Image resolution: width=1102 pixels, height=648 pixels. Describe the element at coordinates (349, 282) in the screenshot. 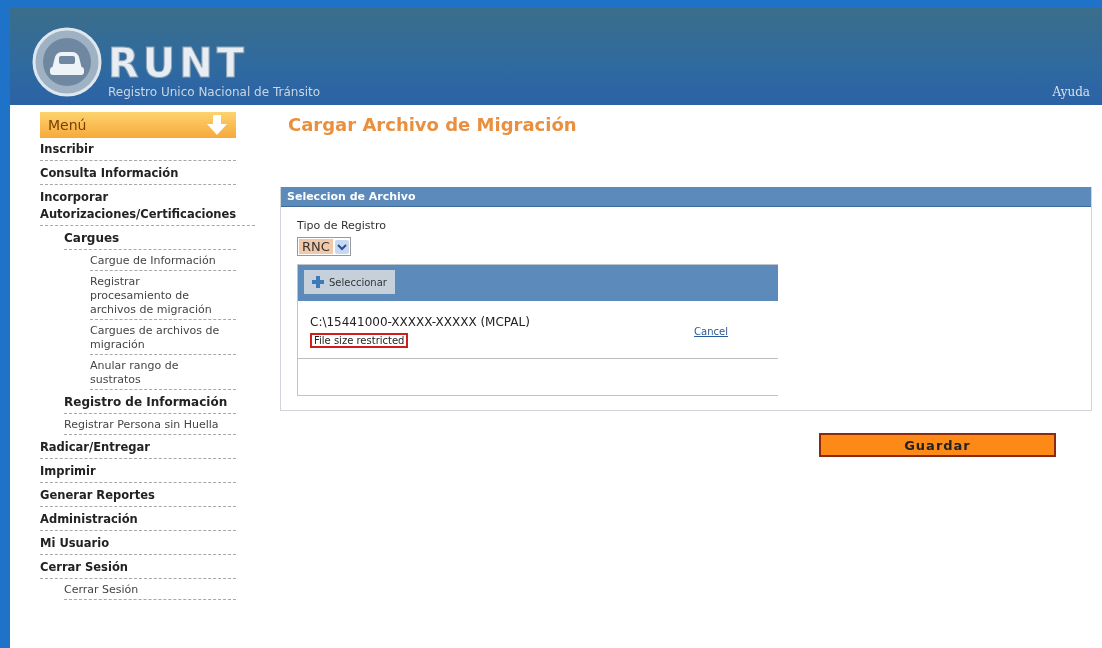

I see `select-file-button: Seleccionar` at that location.